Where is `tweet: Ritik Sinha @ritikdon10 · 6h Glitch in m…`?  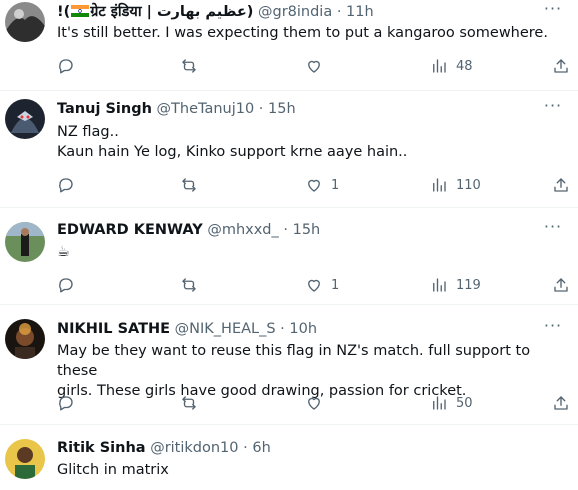
tweet: Ritik Sinha @ritikdon10 · 6h Glitch in m… is located at coordinates (289, 457).